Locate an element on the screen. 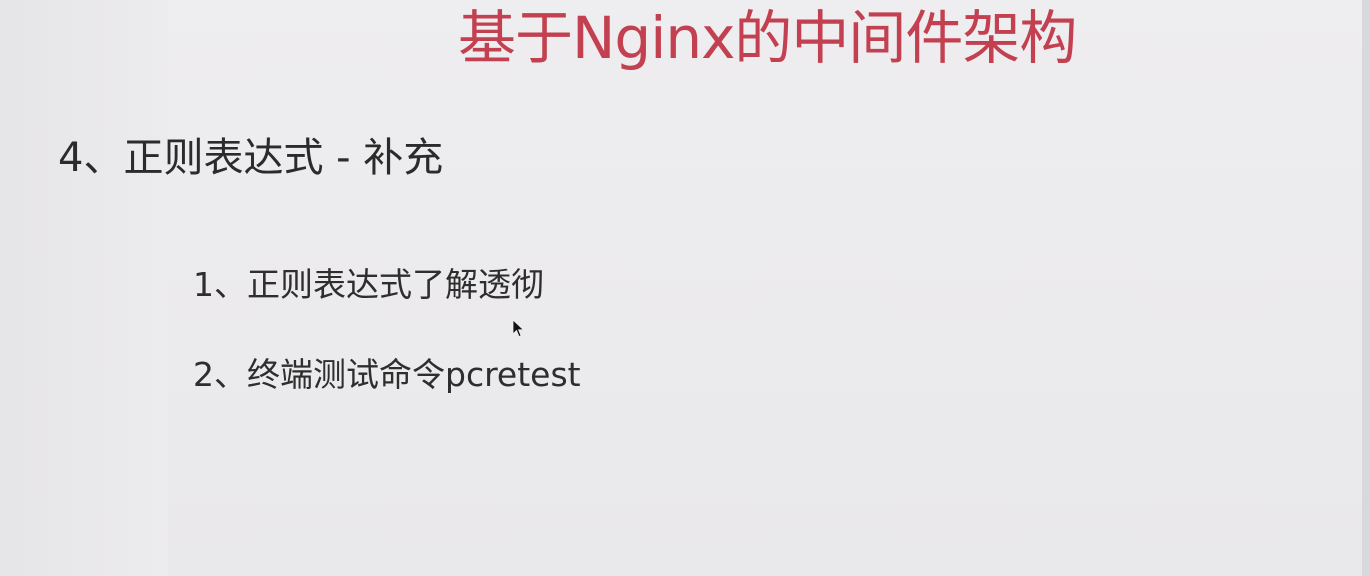 The image size is (1370, 576). slide-title: 基于Nginx的中间件架构 is located at coordinates (767, 38).